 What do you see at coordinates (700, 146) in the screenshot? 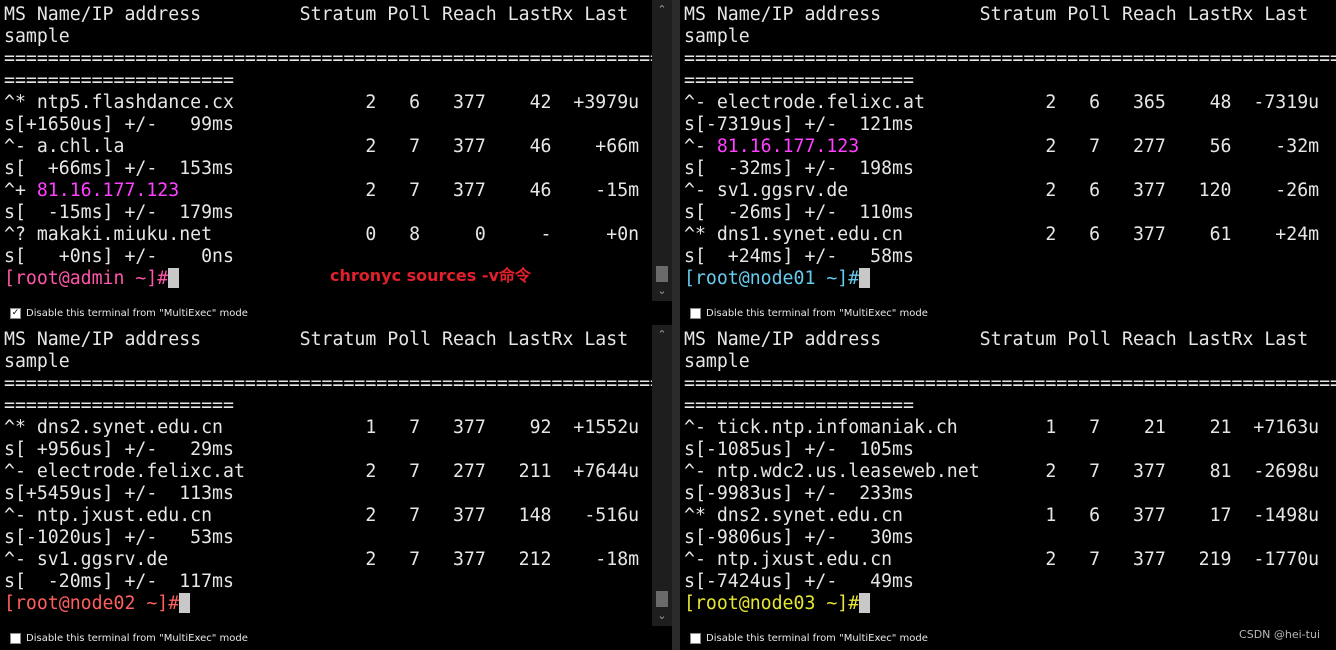
I see `line-prefix: ^-` at bounding box center [700, 146].